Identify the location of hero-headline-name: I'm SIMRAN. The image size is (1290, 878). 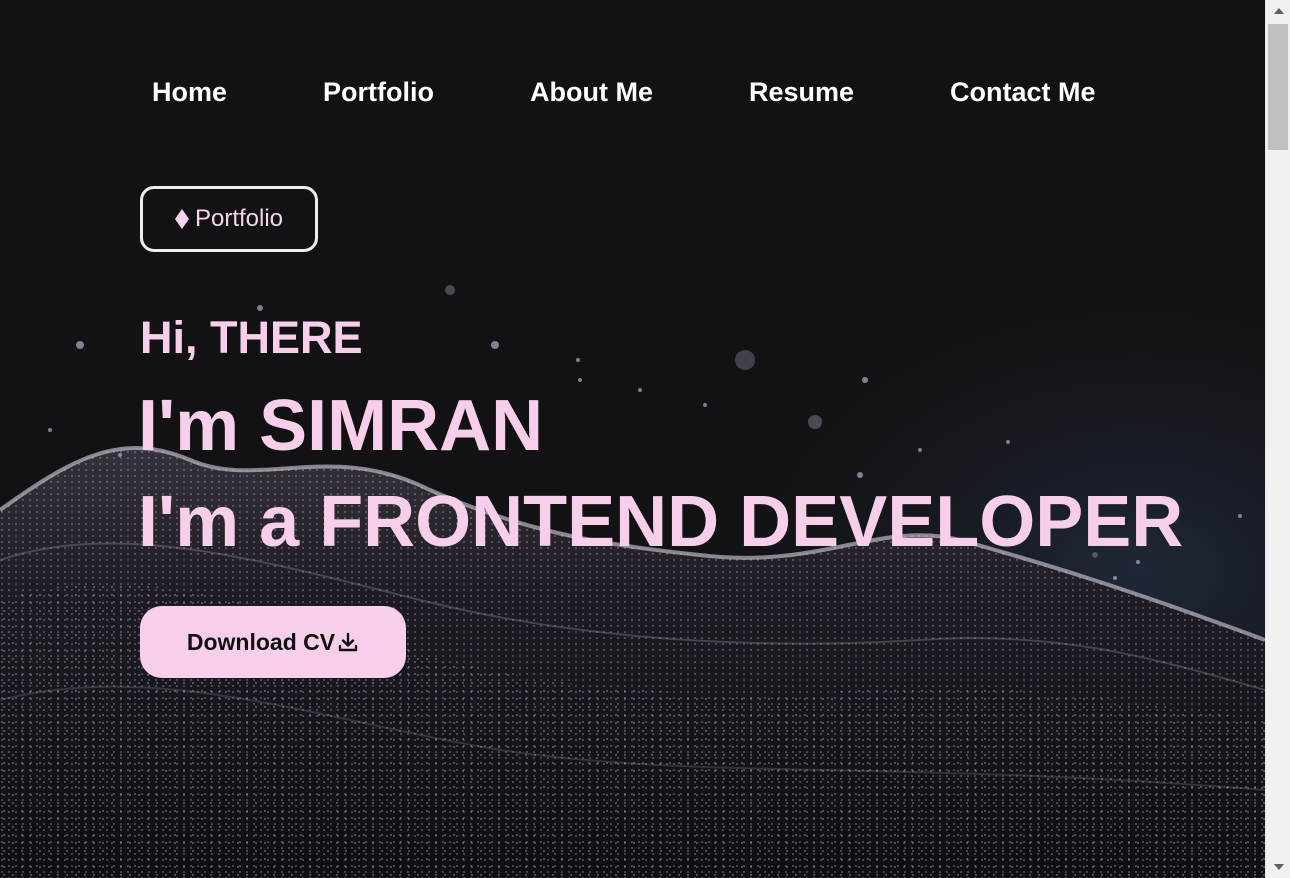
(341, 426).